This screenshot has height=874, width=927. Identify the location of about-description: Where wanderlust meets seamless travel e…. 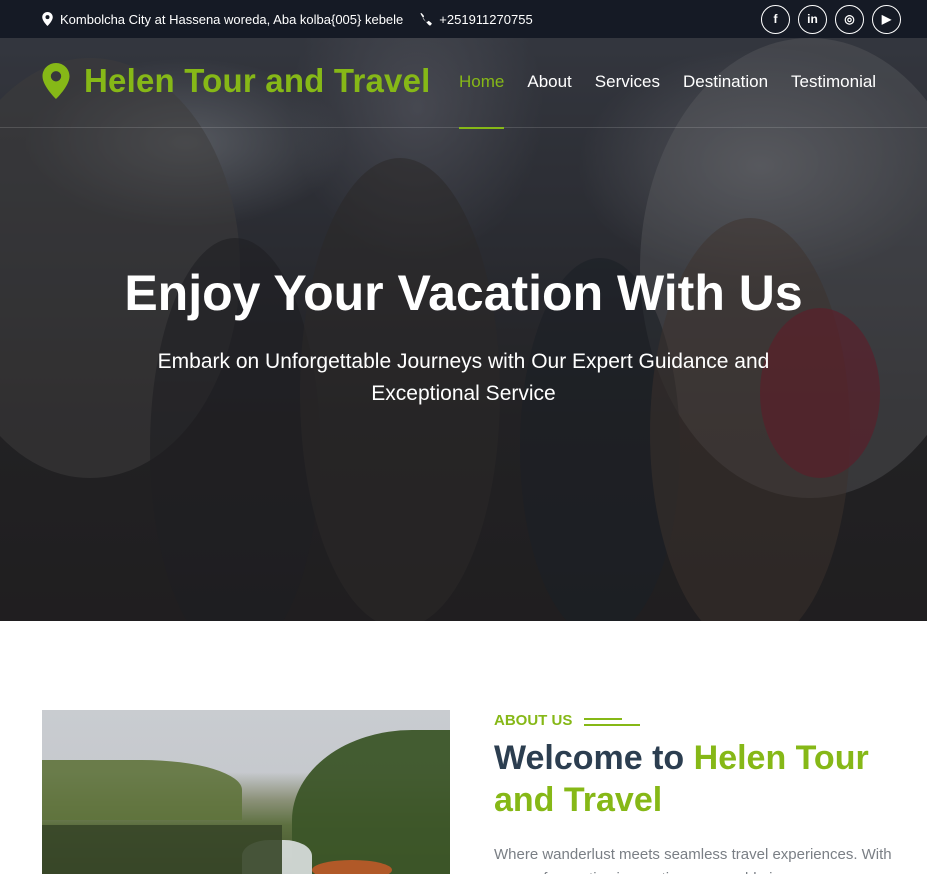
(693, 860).